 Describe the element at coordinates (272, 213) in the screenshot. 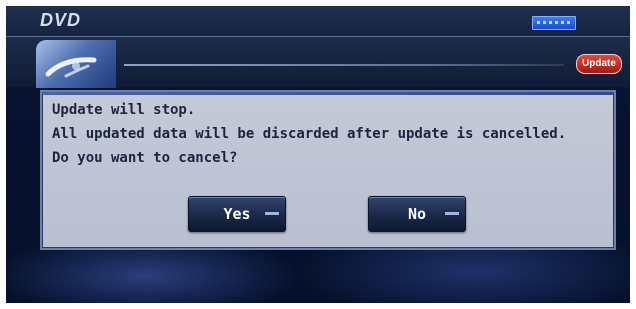

I see `yes-button-accent` at that location.